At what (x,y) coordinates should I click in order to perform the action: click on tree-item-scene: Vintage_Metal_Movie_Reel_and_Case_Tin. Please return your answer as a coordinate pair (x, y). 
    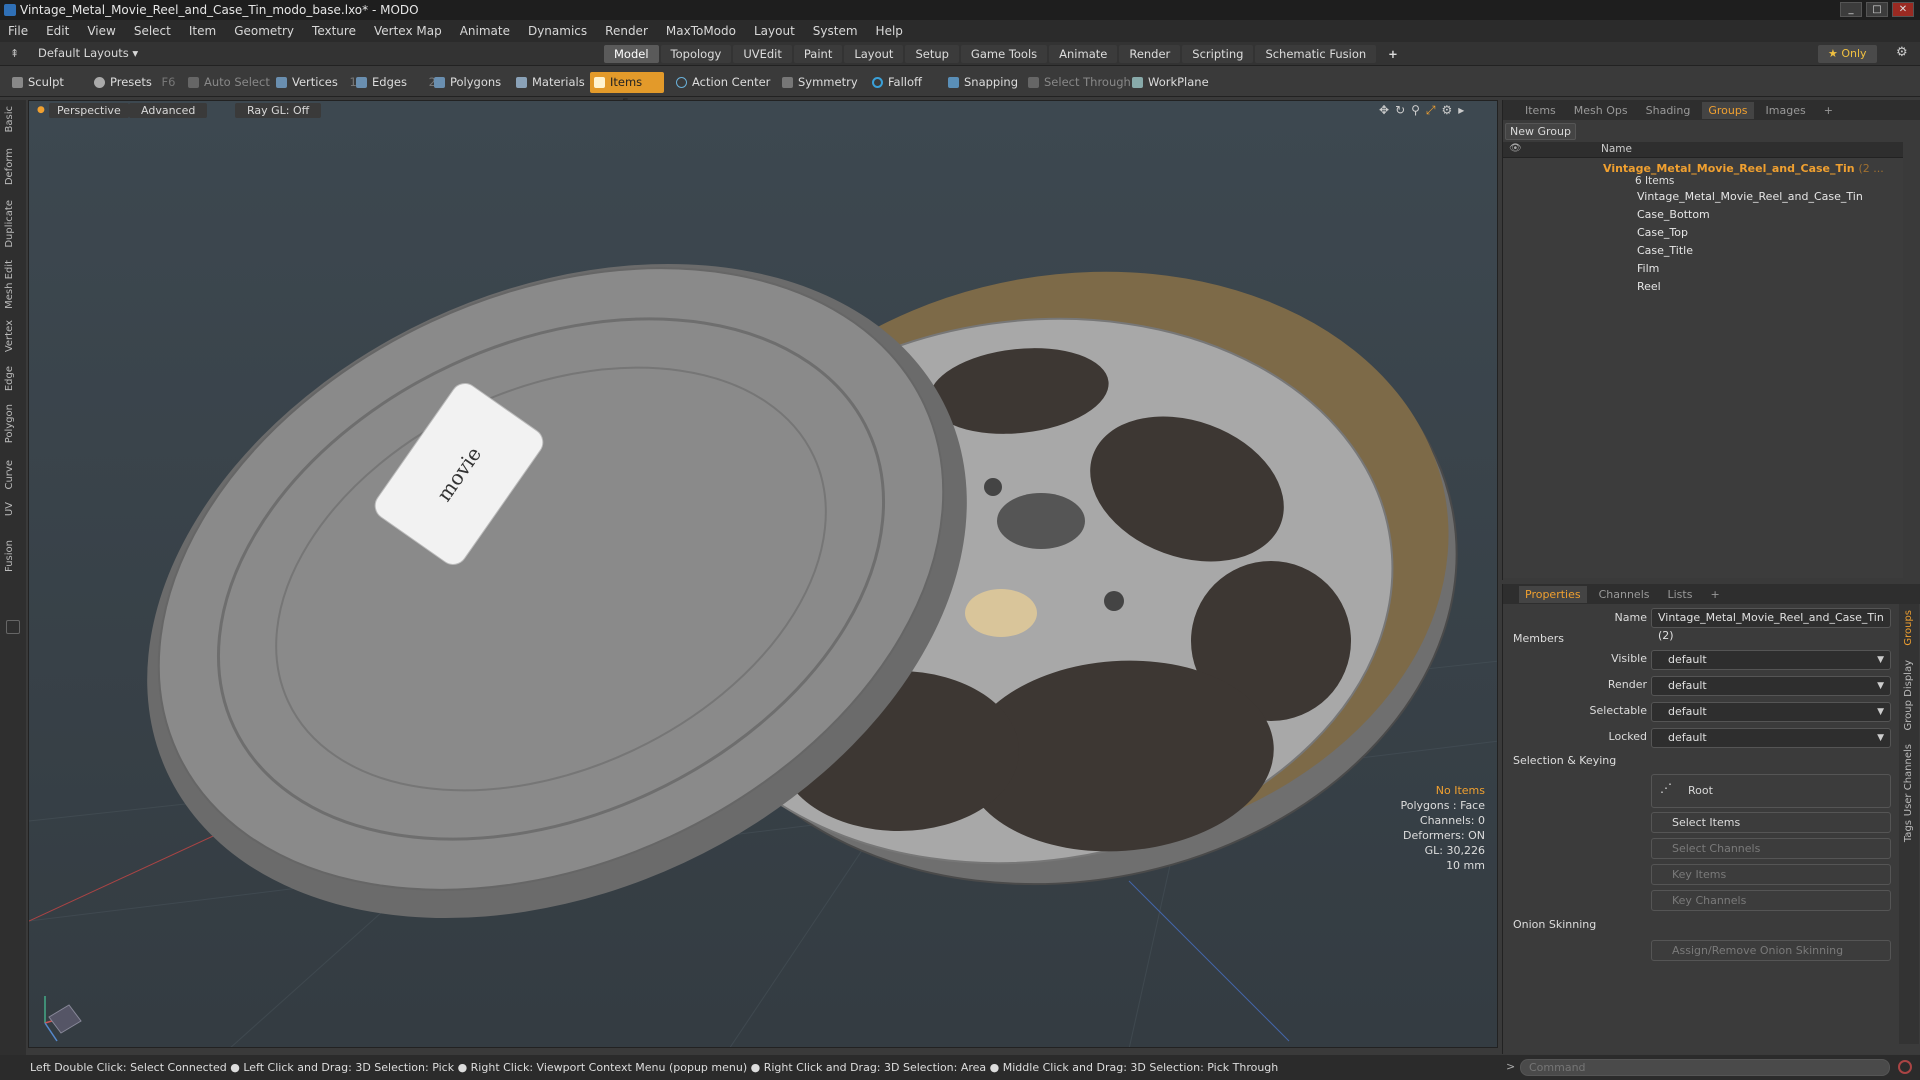
    Looking at the image, I should click on (1750, 197).